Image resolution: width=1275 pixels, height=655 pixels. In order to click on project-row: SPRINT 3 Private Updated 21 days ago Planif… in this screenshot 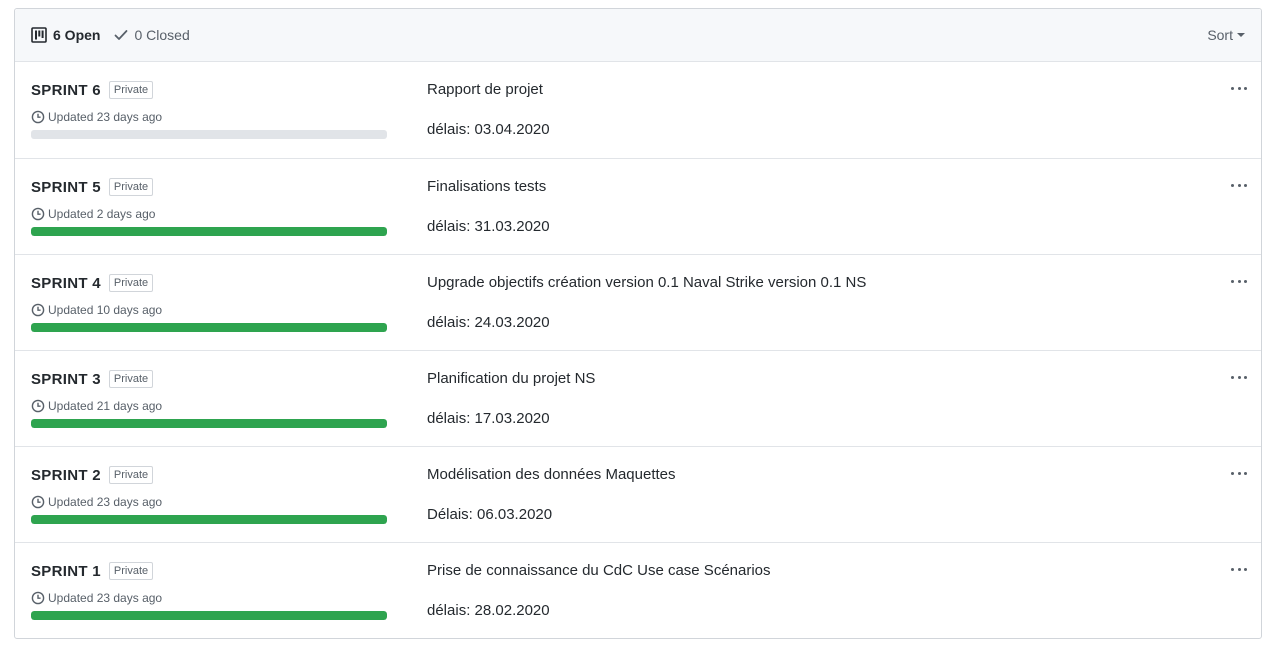, I will do `click(638, 398)`.